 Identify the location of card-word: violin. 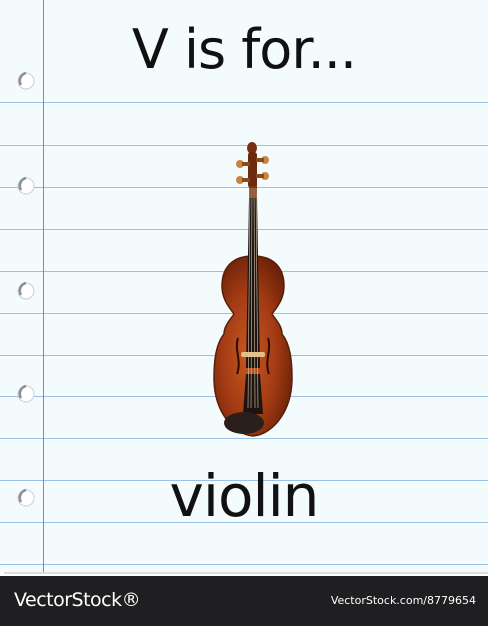
(244, 496).